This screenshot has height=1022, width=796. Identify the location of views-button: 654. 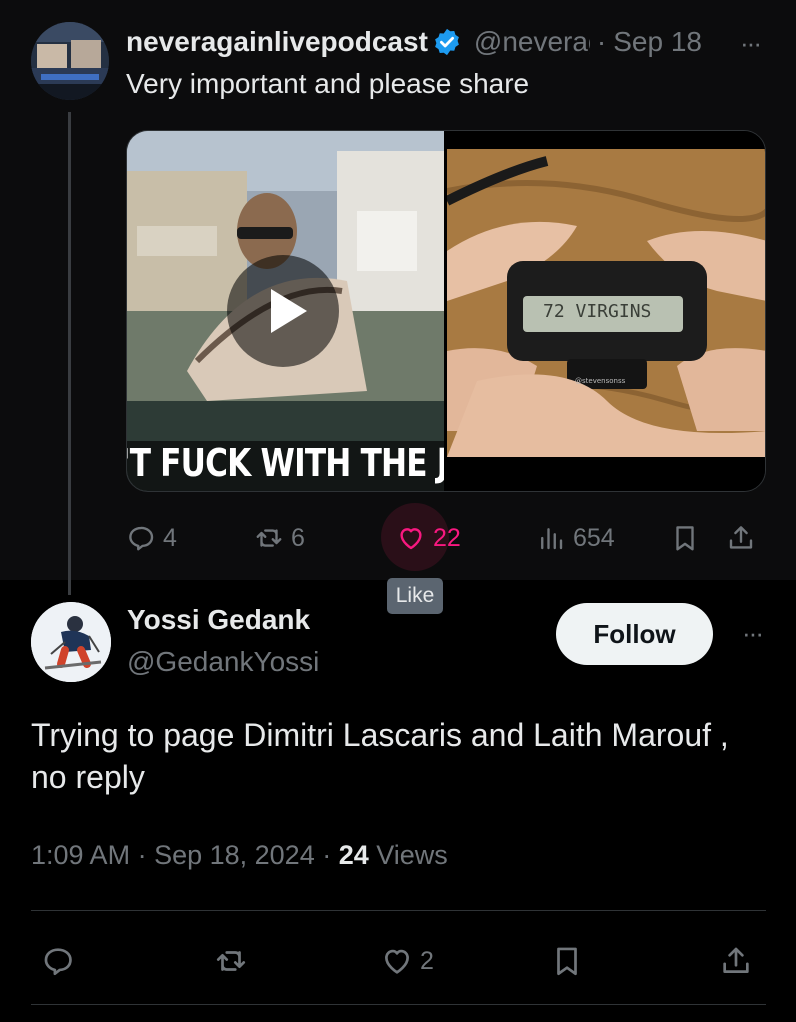
(575, 538).